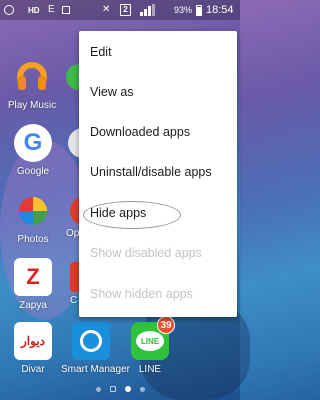 The image size is (320, 400). What do you see at coordinates (183, 10) in the screenshot?
I see `battery-percentage: 93%` at bounding box center [183, 10].